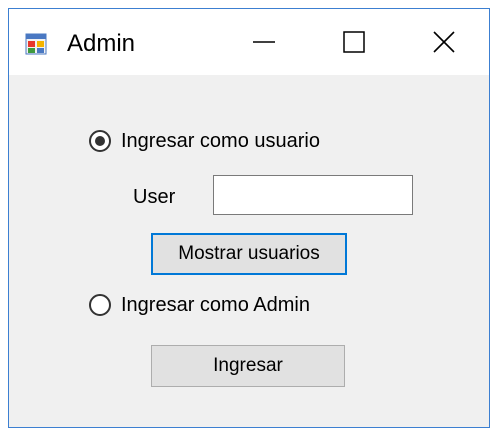  I want to click on title-bar: Admin, so click(249, 42).